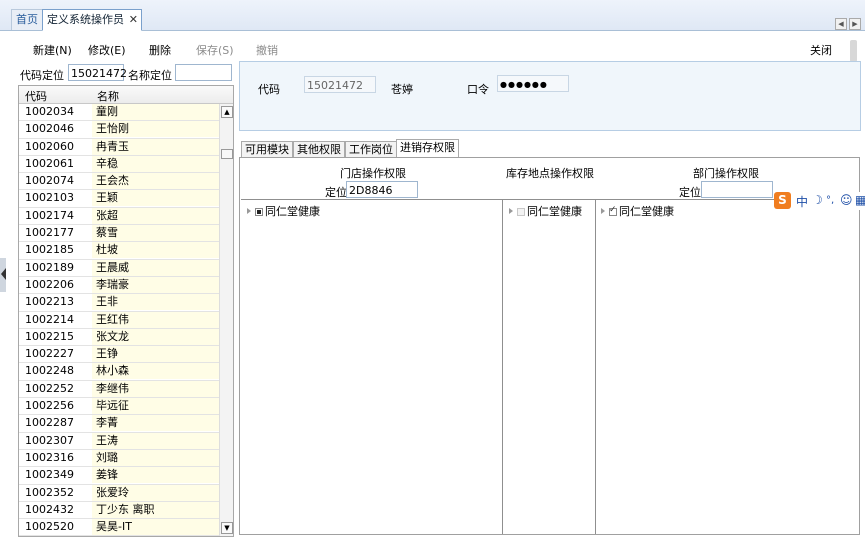 The image size is (865, 539). Describe the element at coordinates (860, 200) in the screenshot. I see `ime-toolbox-icon: ▦` at that location.